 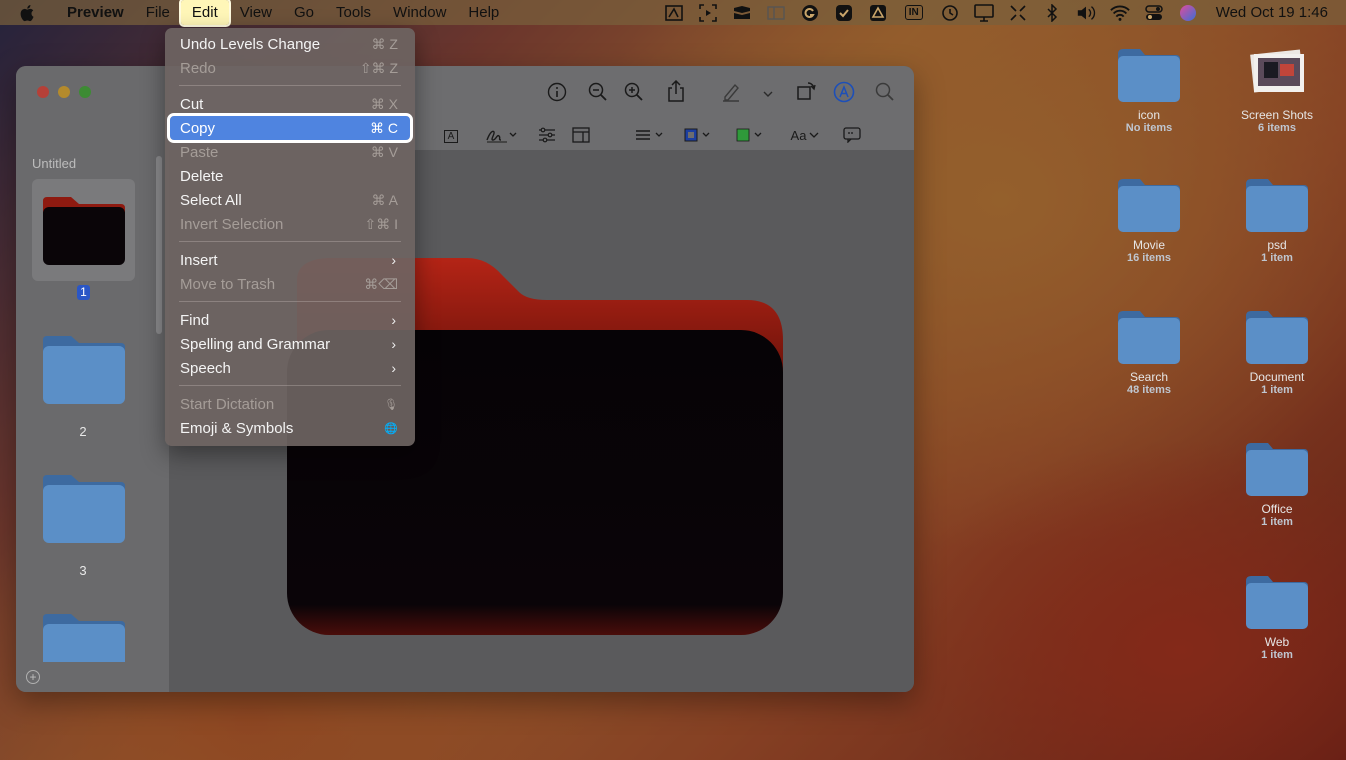 I want to click on highlight-pen-icon, so click(x=731, y=92).